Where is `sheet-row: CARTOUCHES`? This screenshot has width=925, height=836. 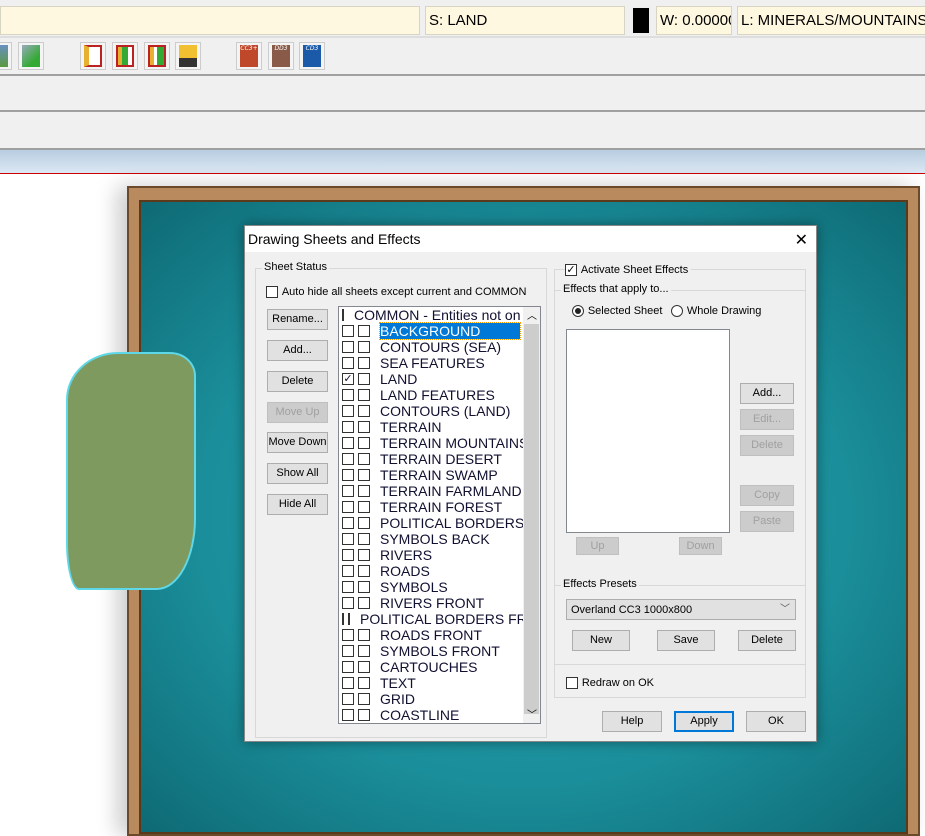
sheet-row: CARTOUCHES is located at coordinates (439, 667).